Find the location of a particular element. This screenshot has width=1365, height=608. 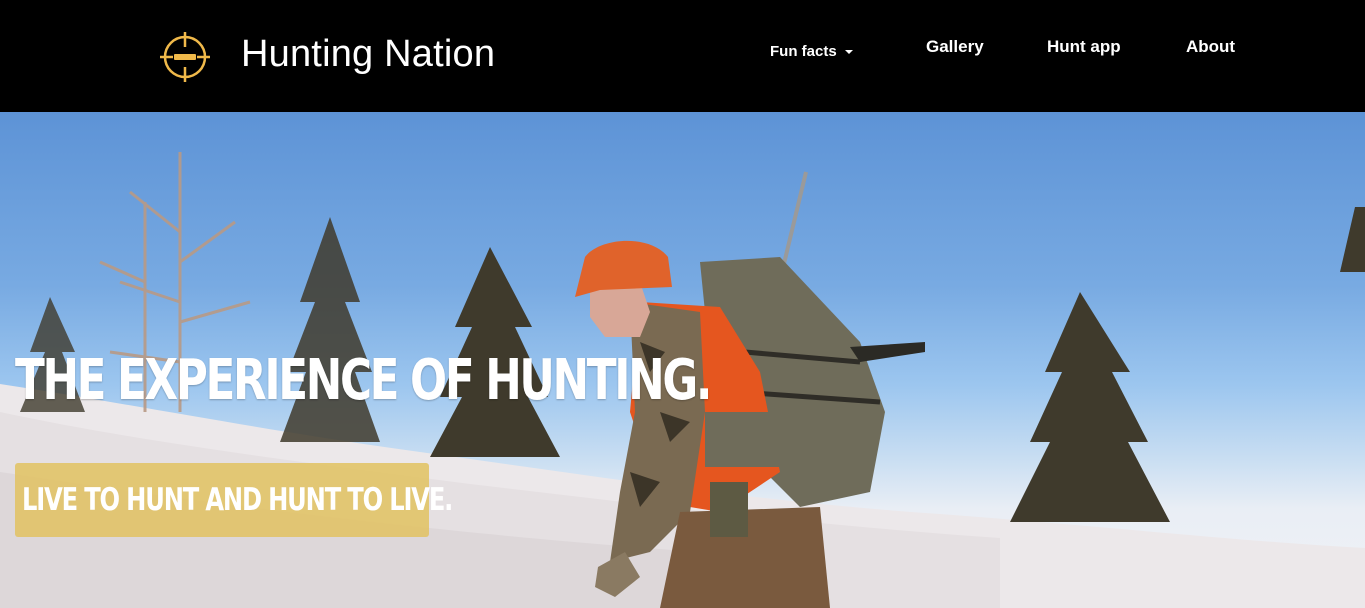

nav-gallery-link: Gallery is located at coordinates (955, 47).